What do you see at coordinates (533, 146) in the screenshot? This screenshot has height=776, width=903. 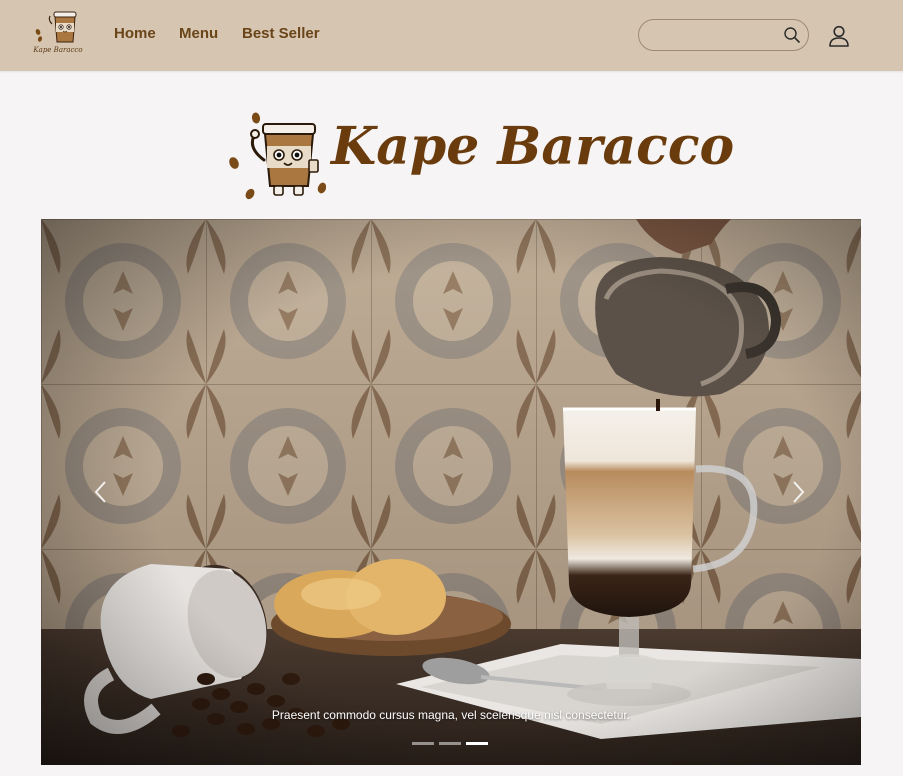 I see `hero-logo-title: Kape Baracco` at bounding box center [533, 146].